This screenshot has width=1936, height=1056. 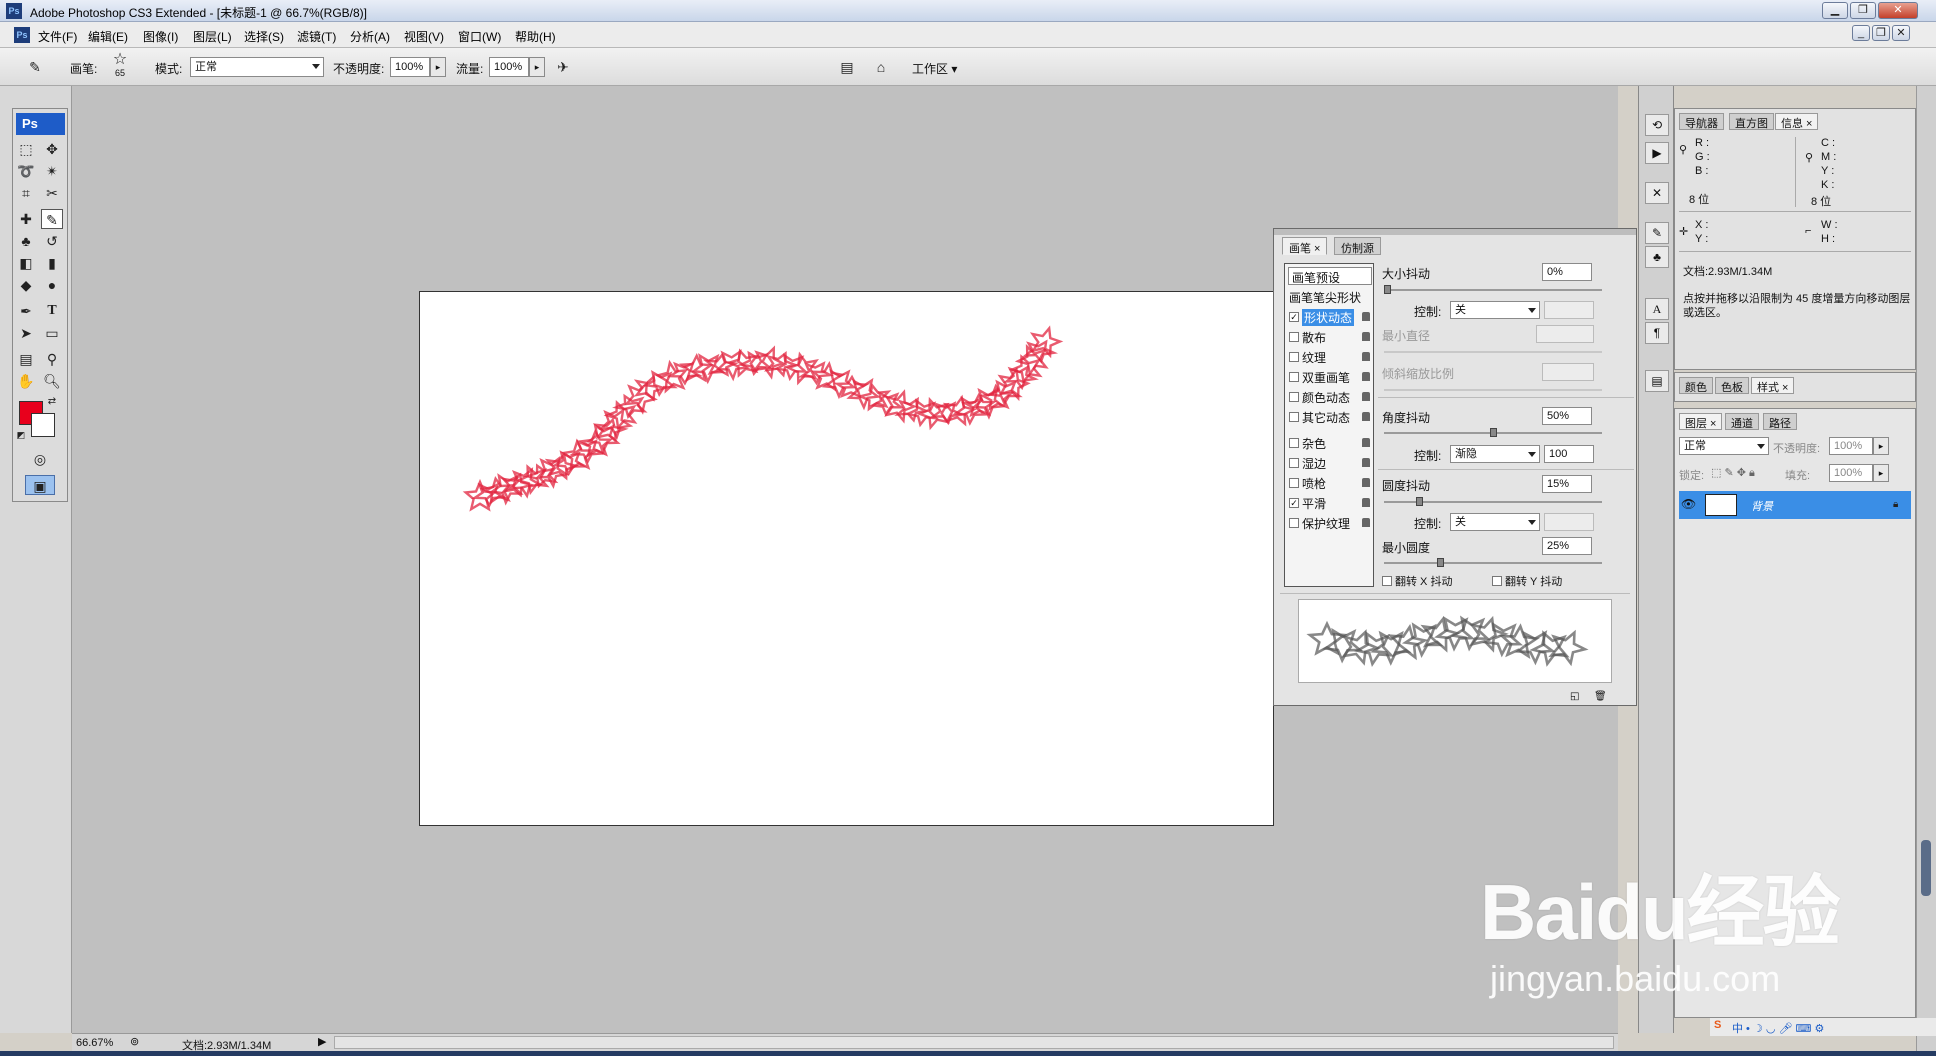 I want to click on panel-grip, so click(x=1455, y=232).